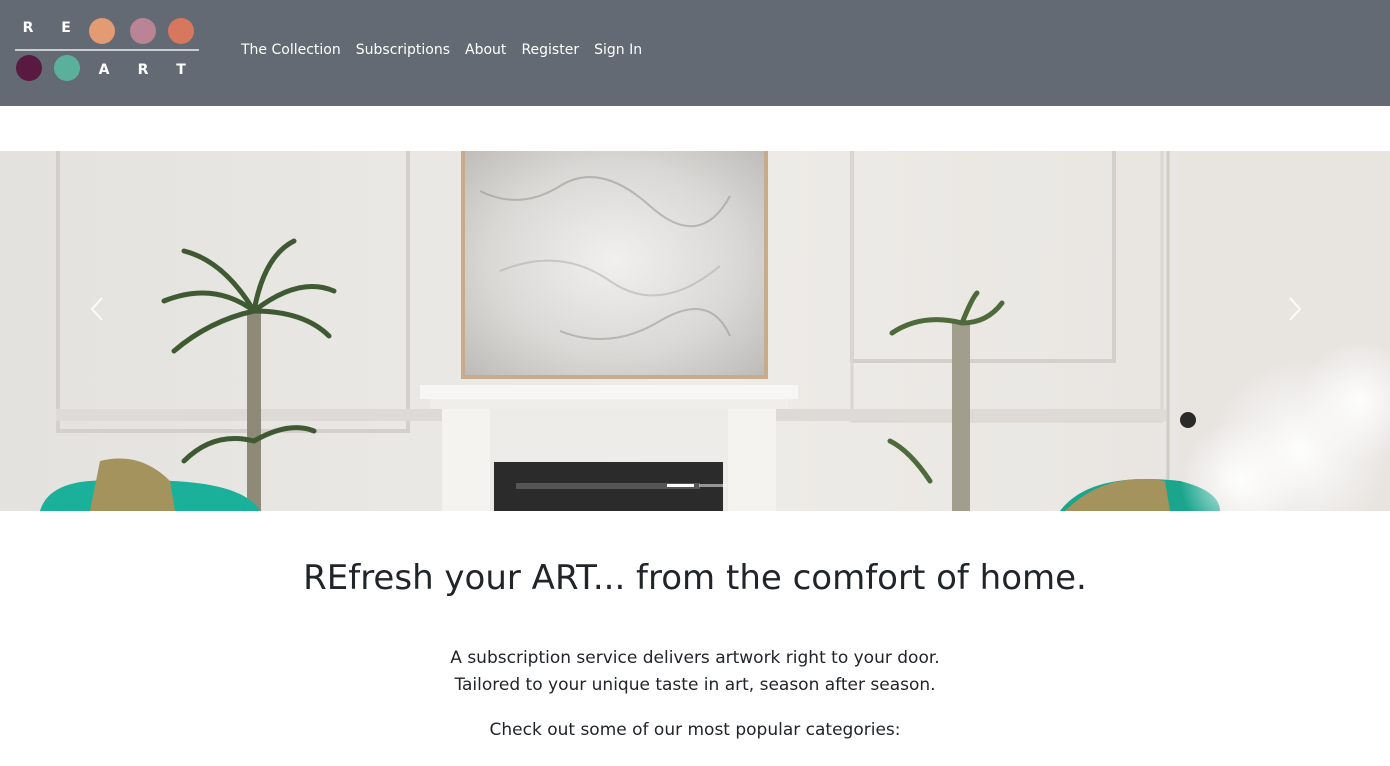 Image resolution: width=1390 pixels, height=766 pixels. I want to click on logo-letter-e: E, so click(66, 28).